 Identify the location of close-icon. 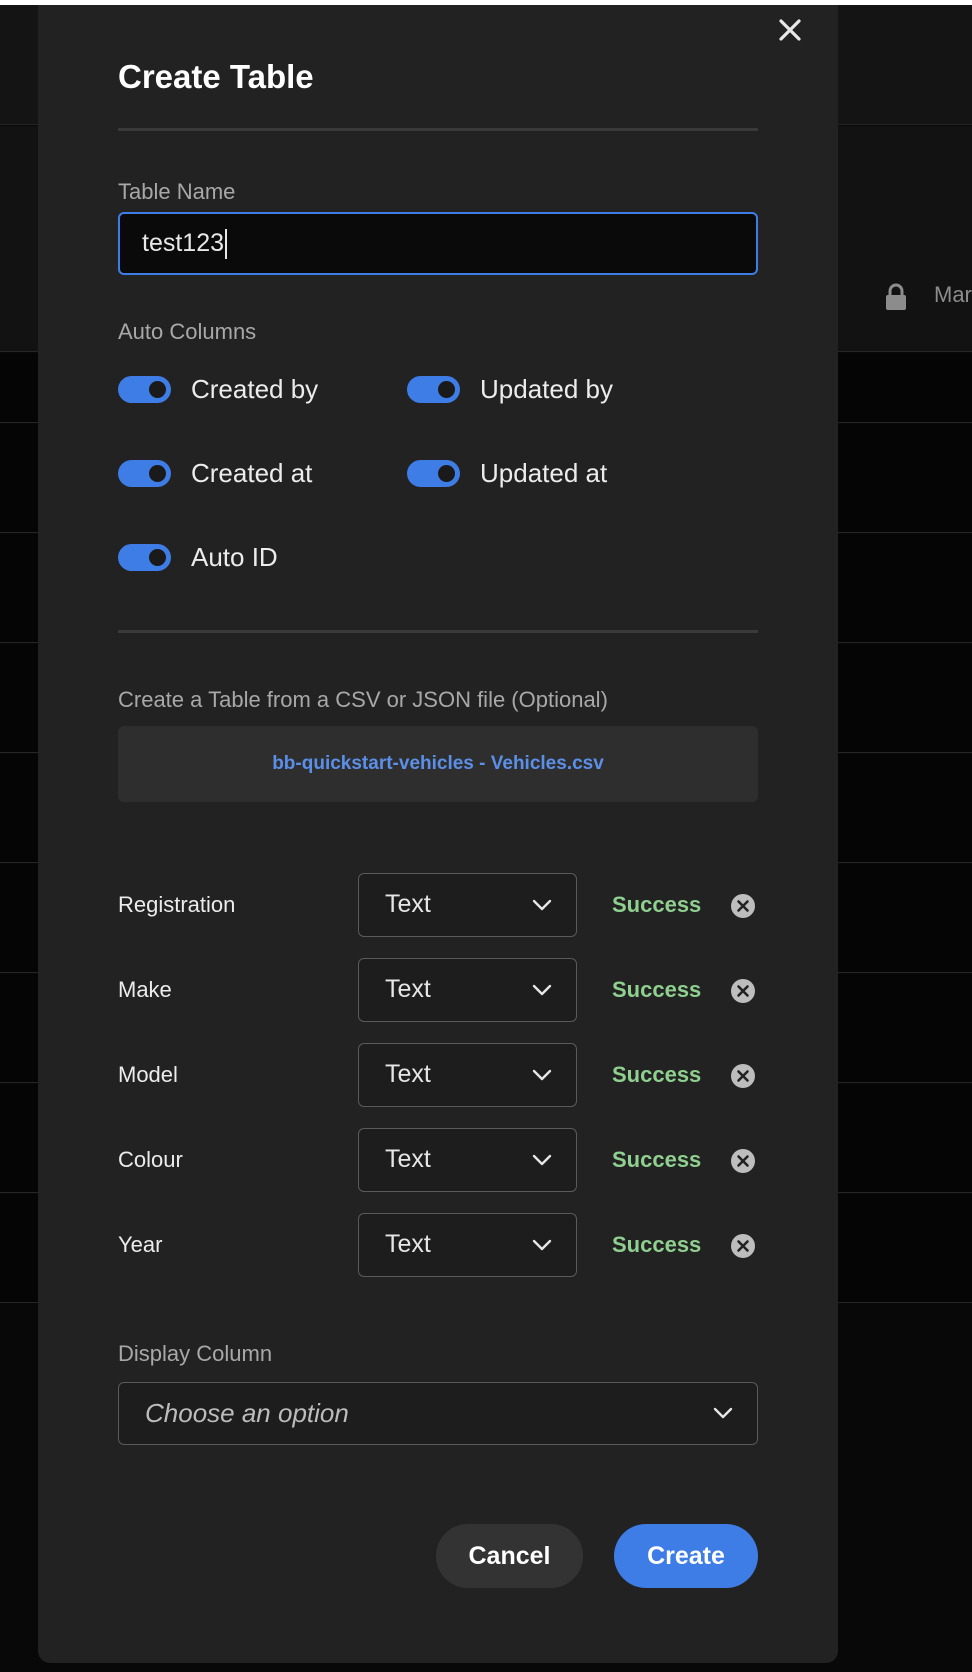
(790, 30).